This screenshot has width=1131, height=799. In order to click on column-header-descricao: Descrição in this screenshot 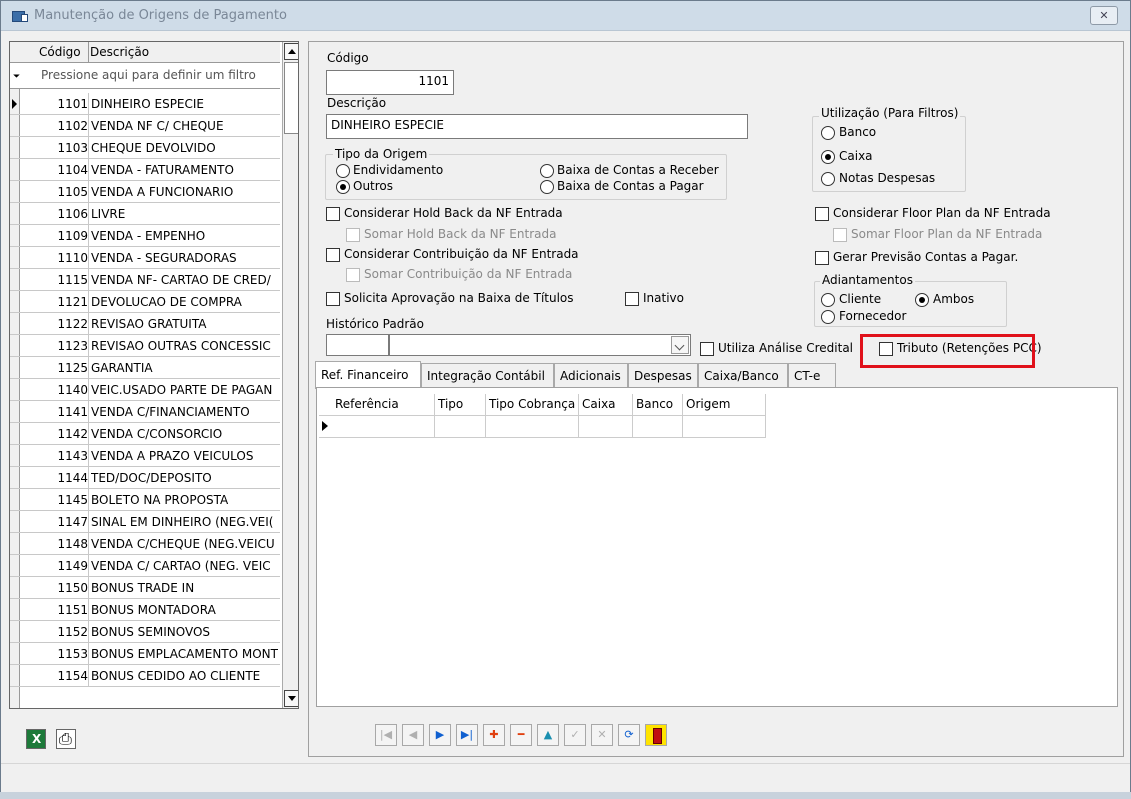, I will do `click(119, 52)`.